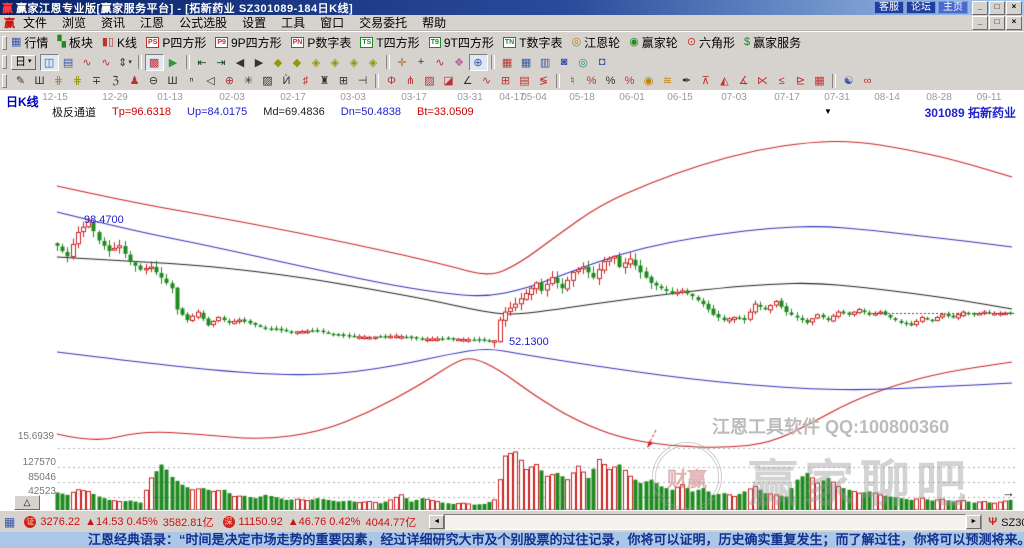 The image size is (1024, 548). What do you see at coordinates (545, 62) in the screenshot?
I see `view-tool-icon: ▥` at bounding box center [545, 62].